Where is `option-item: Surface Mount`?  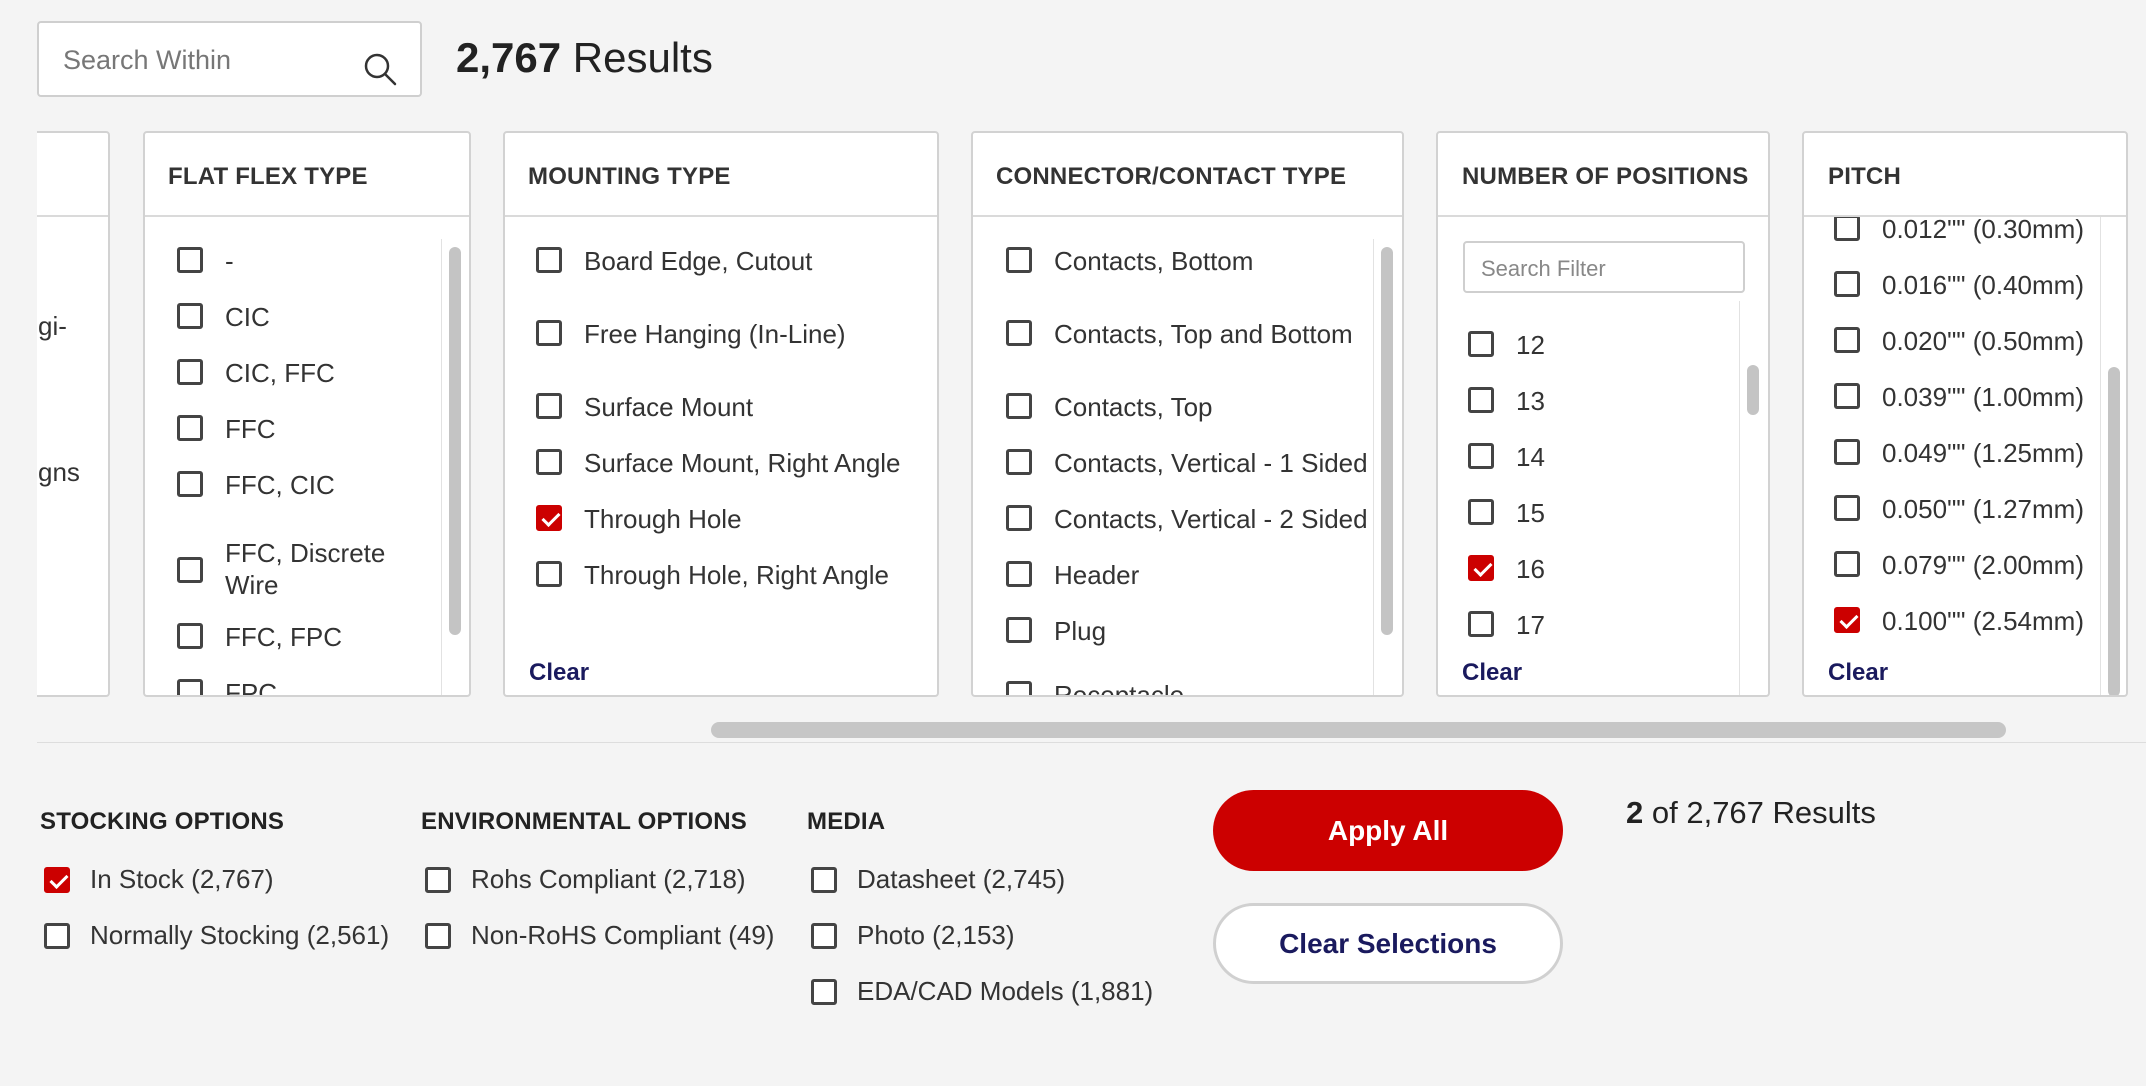 option-item: Surface Mount is located at coordinates (644, 407).